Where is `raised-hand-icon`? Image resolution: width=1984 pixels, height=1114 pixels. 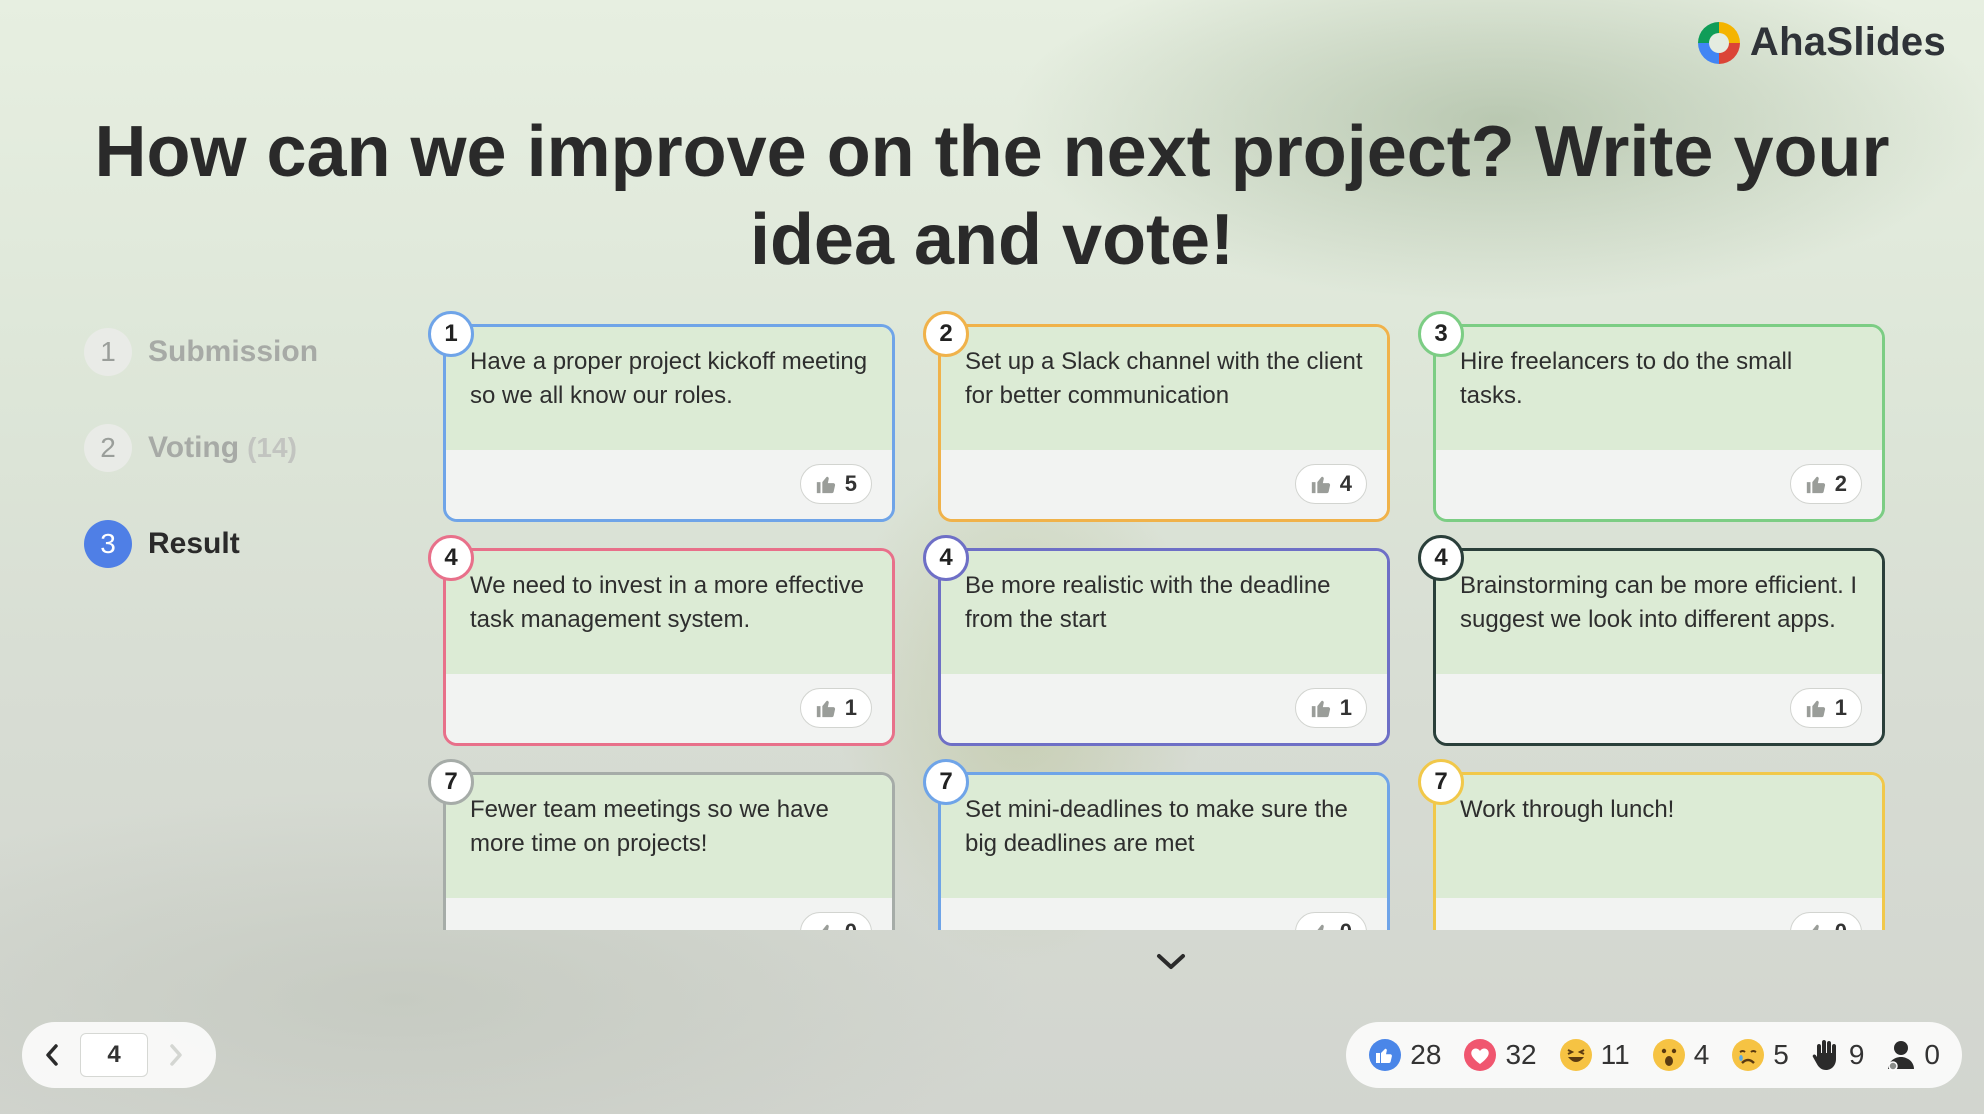 raised-hand-icon is located at coordinates (1824, 1055).